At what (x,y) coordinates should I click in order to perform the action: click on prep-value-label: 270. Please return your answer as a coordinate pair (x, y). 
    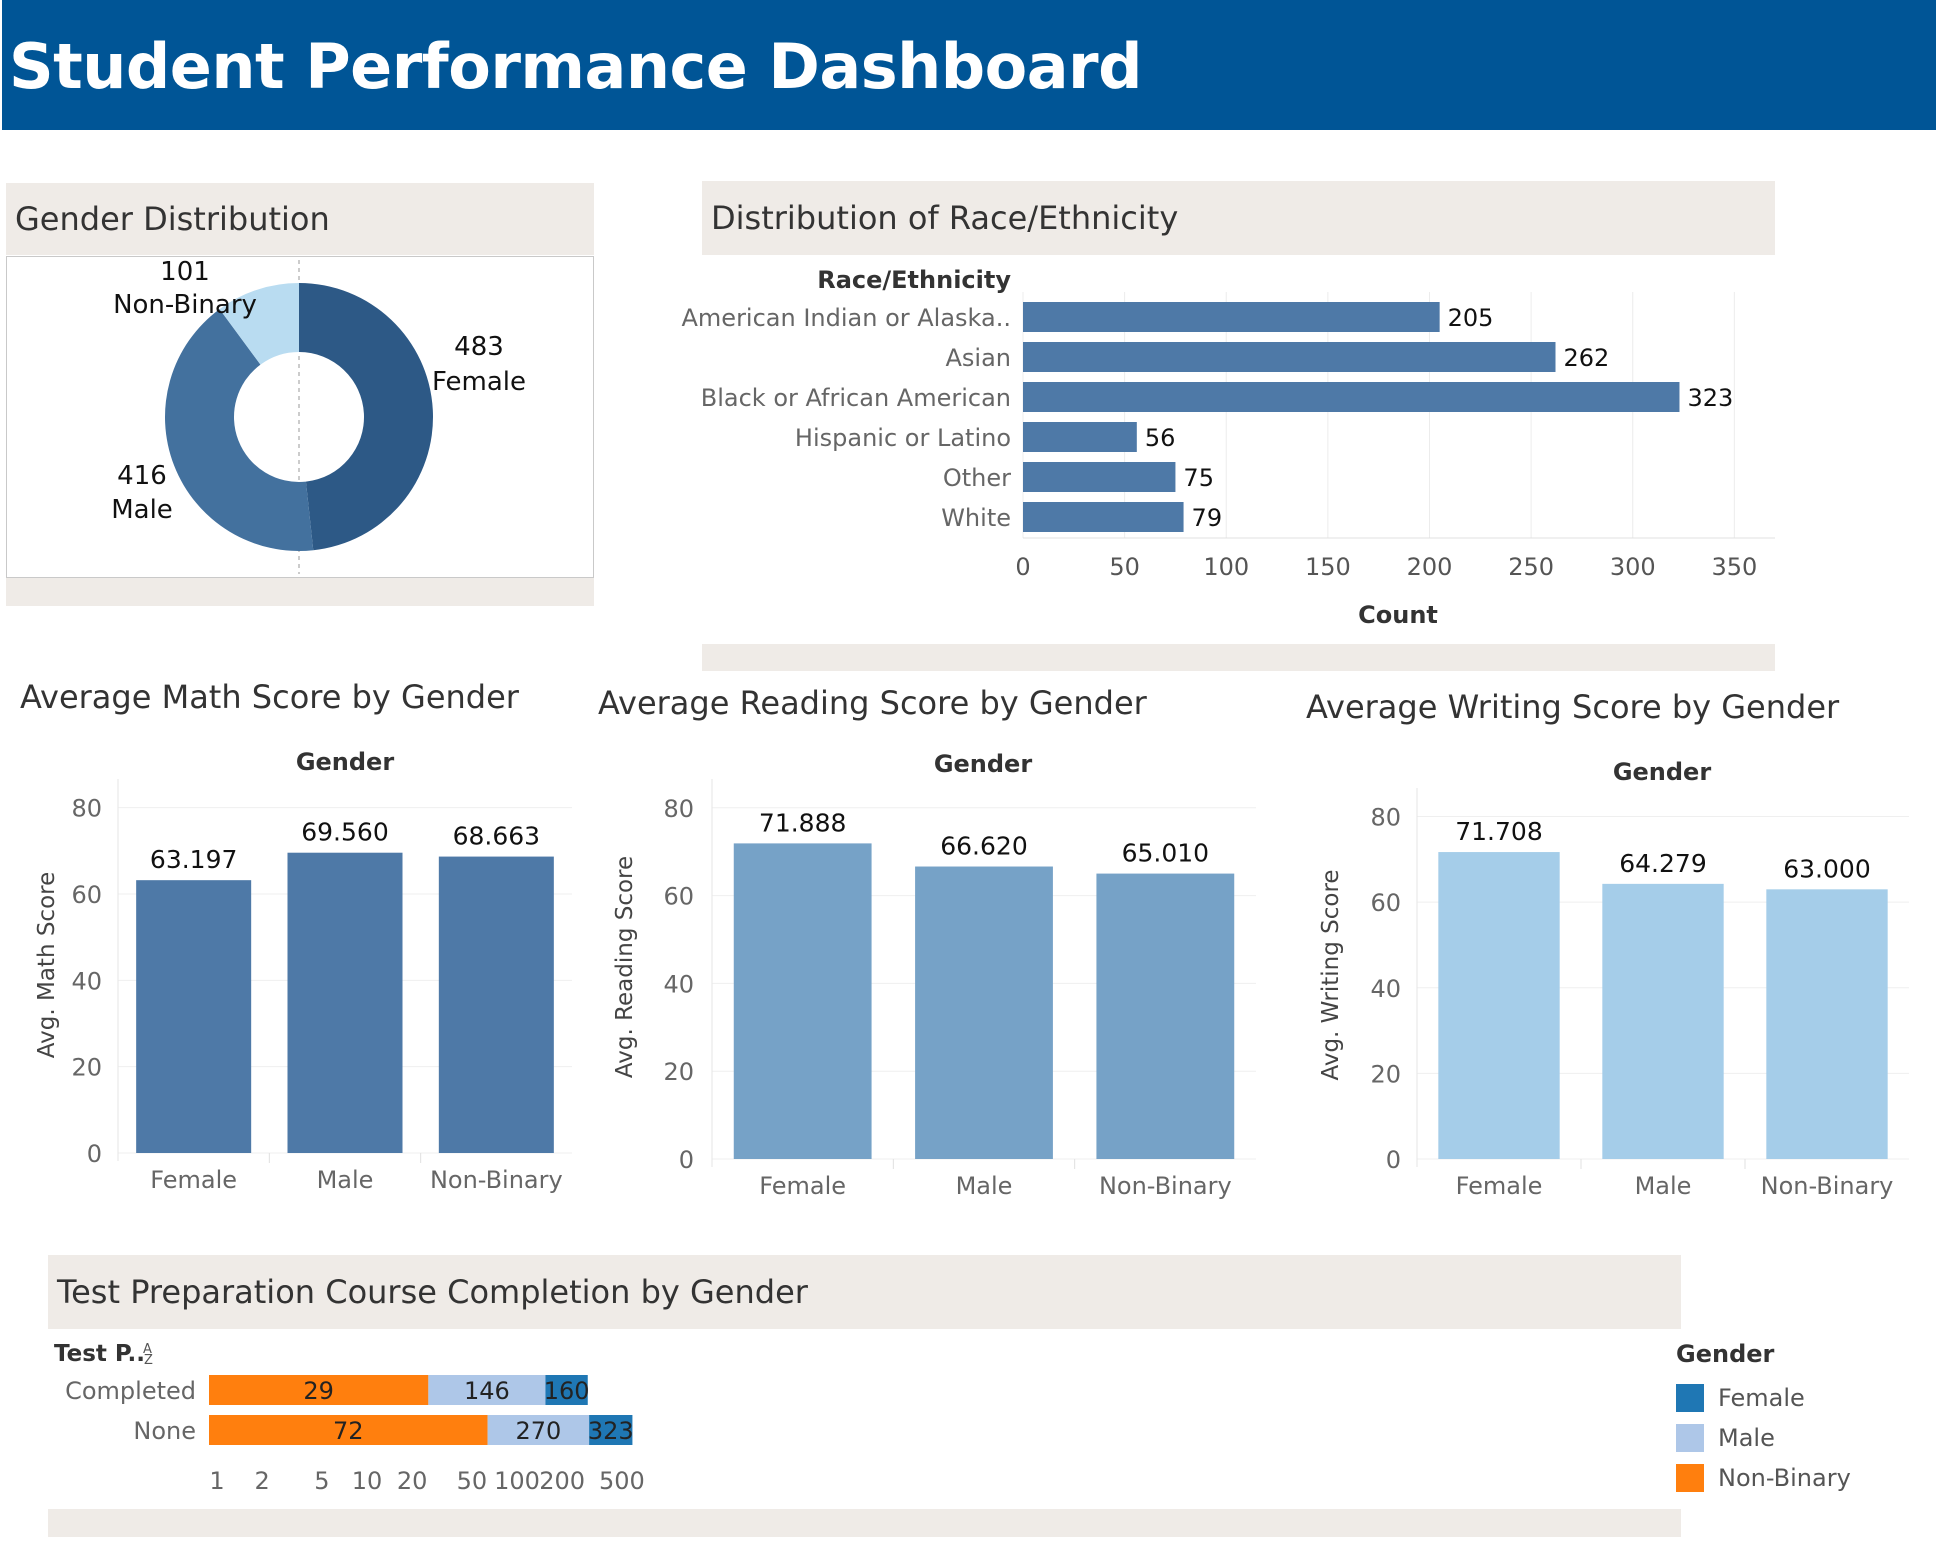
    Looking at the image, I should click on (538, 1431).